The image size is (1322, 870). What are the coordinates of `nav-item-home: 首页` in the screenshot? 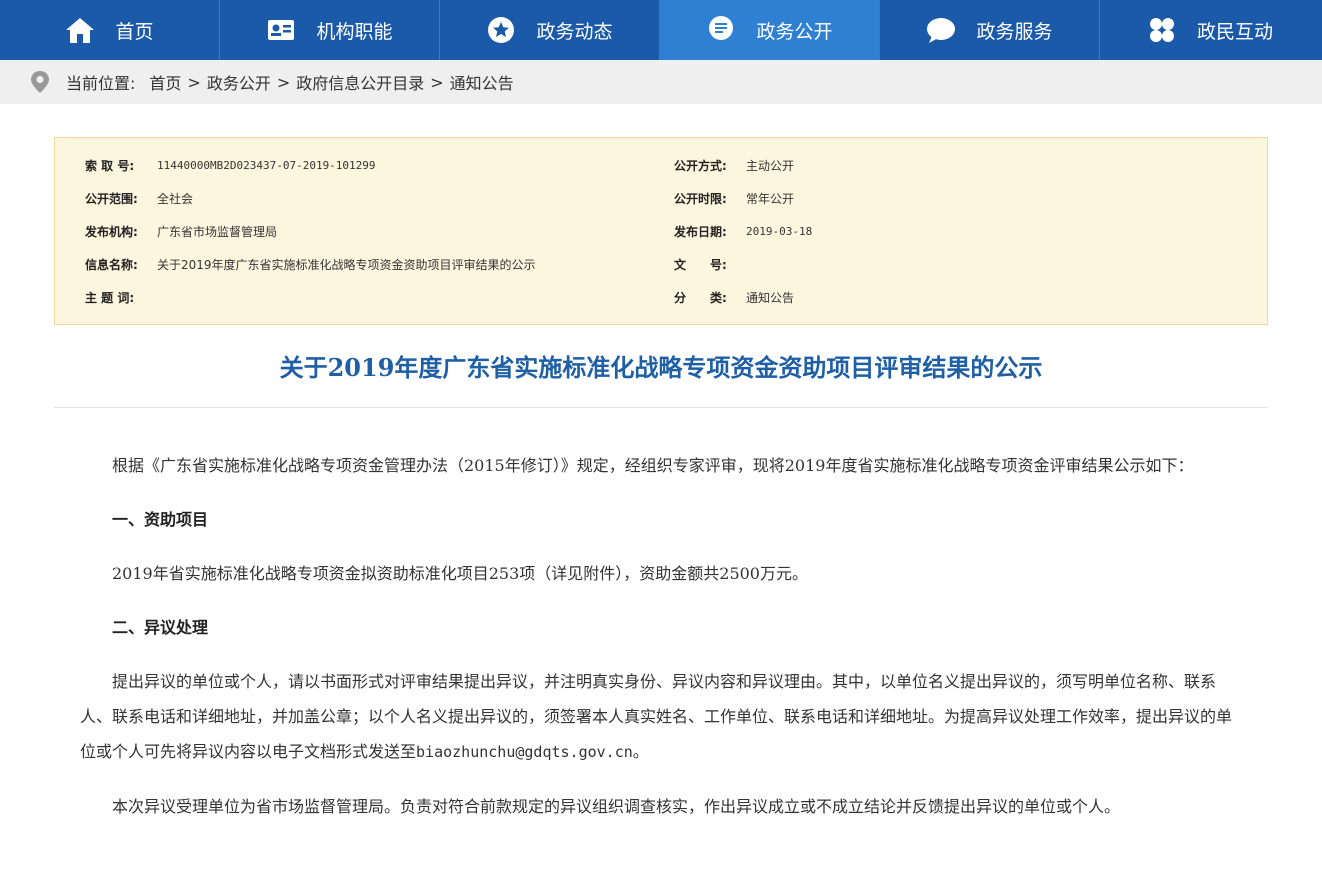 It's located at (110, 30).